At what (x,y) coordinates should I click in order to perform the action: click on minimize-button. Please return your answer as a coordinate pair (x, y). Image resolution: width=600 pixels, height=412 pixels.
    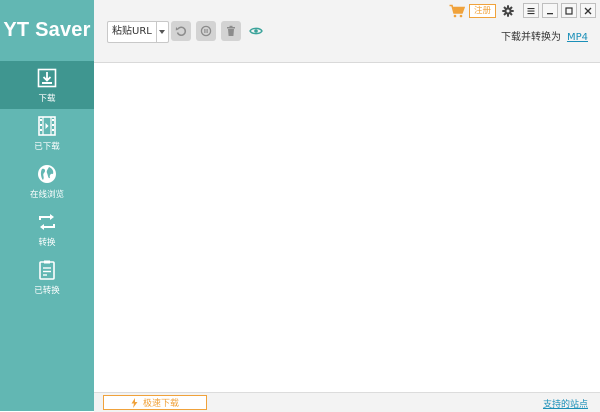
    Looking at the image, I should click on (550, 10).